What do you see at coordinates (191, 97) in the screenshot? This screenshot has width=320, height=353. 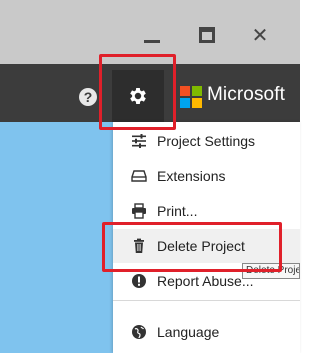 I see `microsoft-logo-icon` at bounding box center [191, 97].